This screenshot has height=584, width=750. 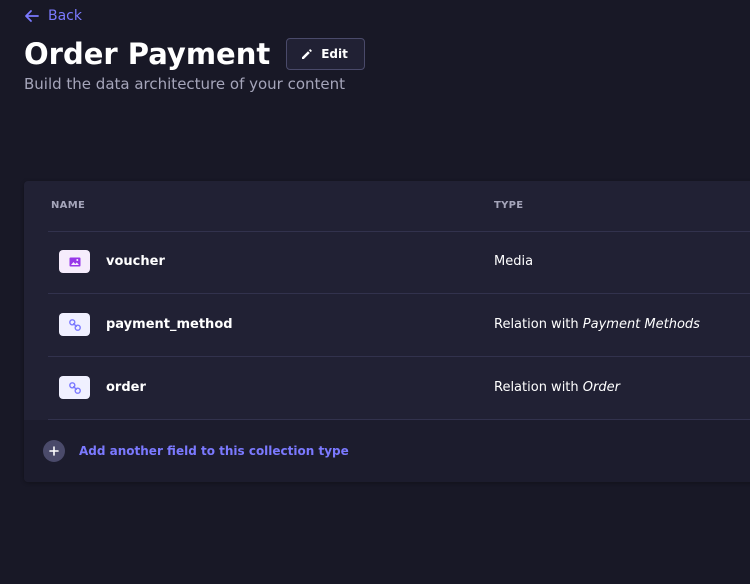 I want to click on column-header-type: TYPE, so click(x=509, y=205).